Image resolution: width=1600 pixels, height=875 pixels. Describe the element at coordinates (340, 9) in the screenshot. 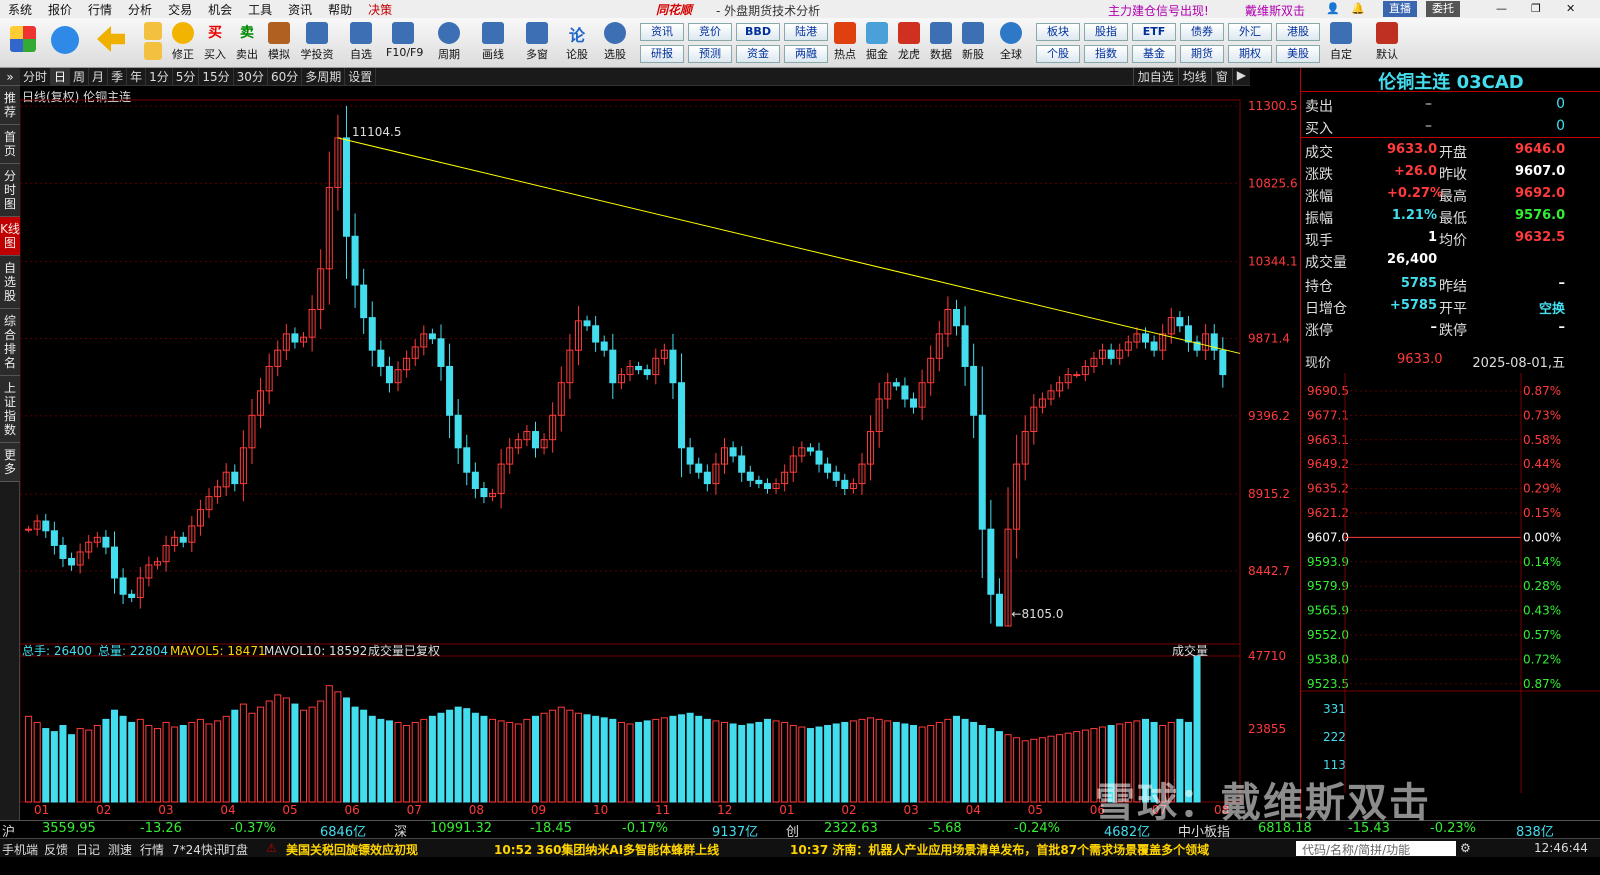

I see `menu-help: 帮助` at that location.